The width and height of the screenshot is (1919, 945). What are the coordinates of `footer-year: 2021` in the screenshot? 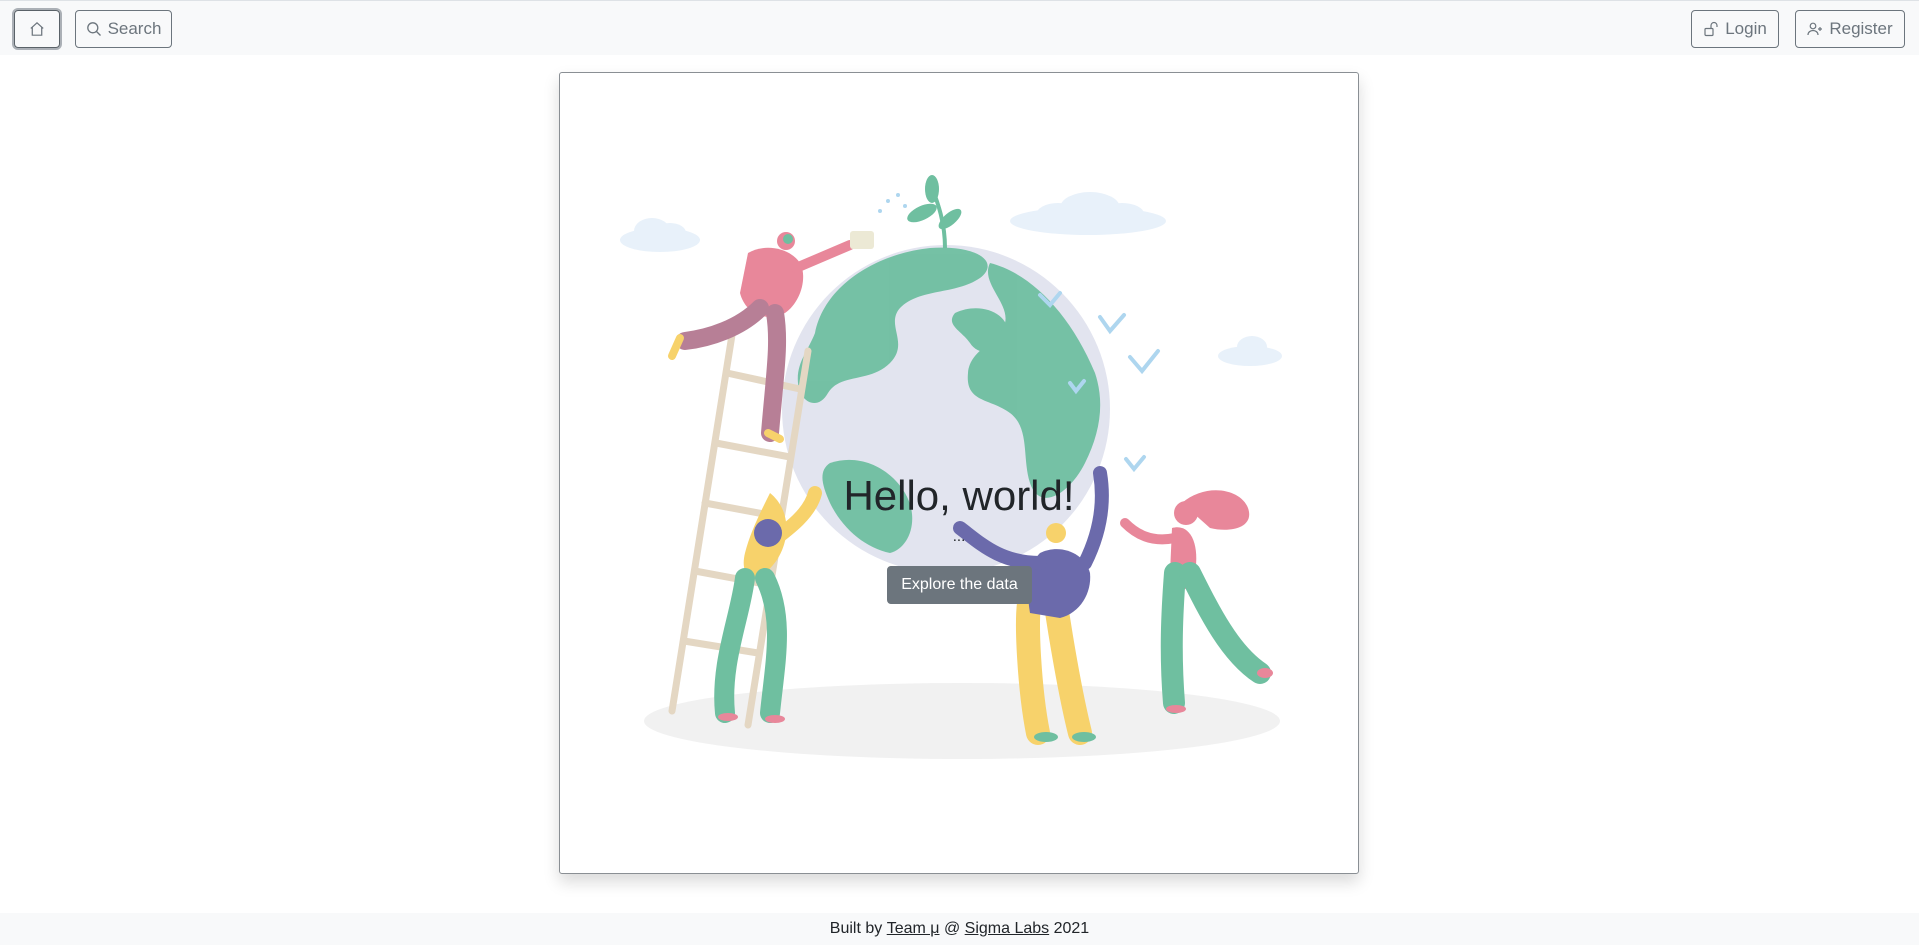 It's located at (1071, 928).